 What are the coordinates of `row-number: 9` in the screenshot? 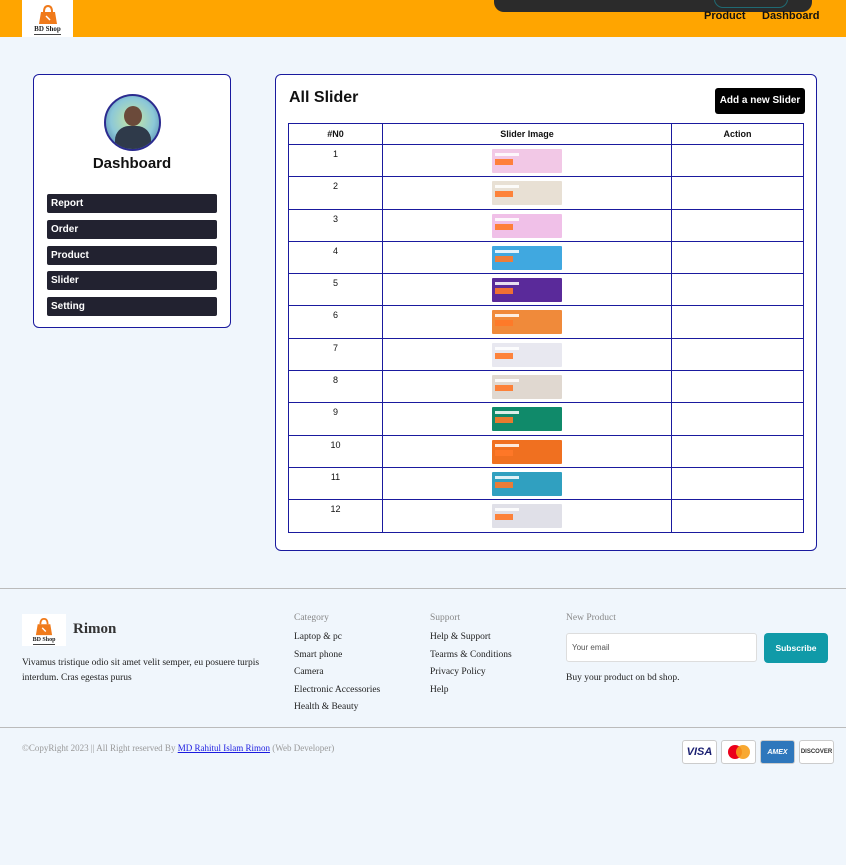 It's located at (335, 419).